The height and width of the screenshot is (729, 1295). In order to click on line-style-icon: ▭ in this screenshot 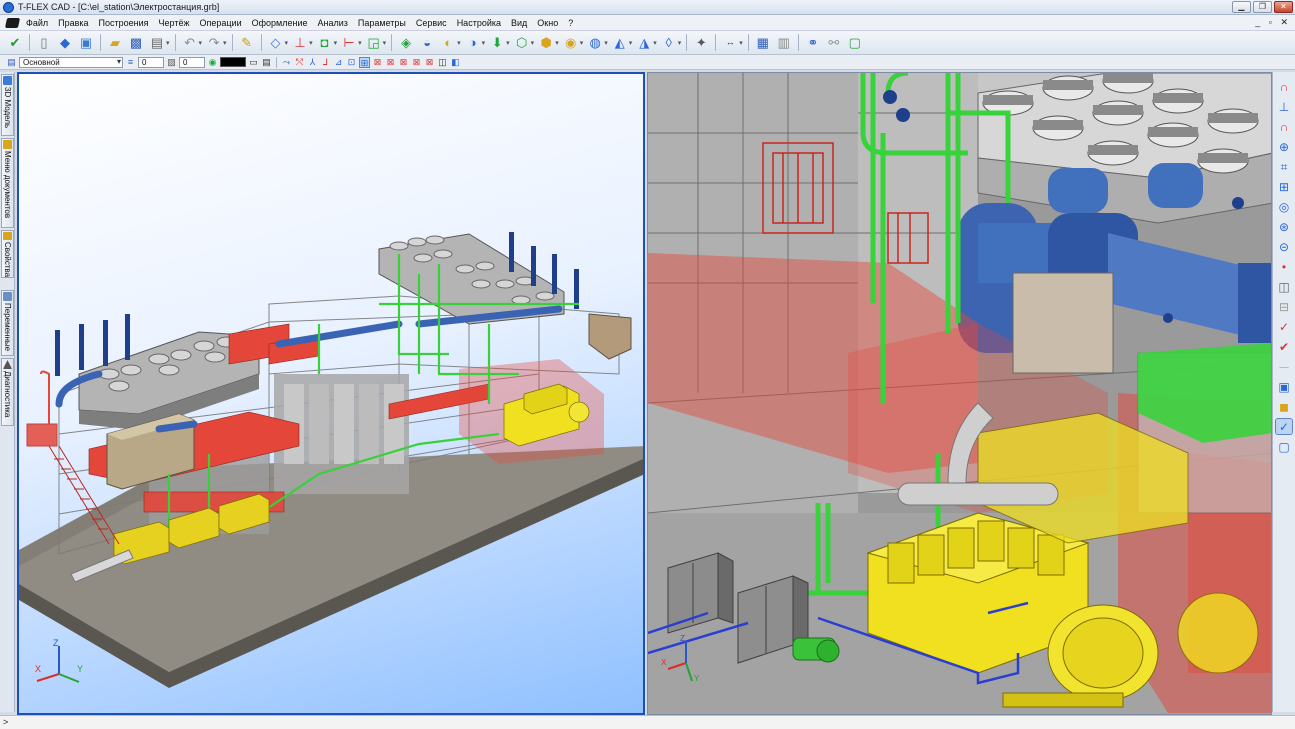, I will do `click(253, 62)`.